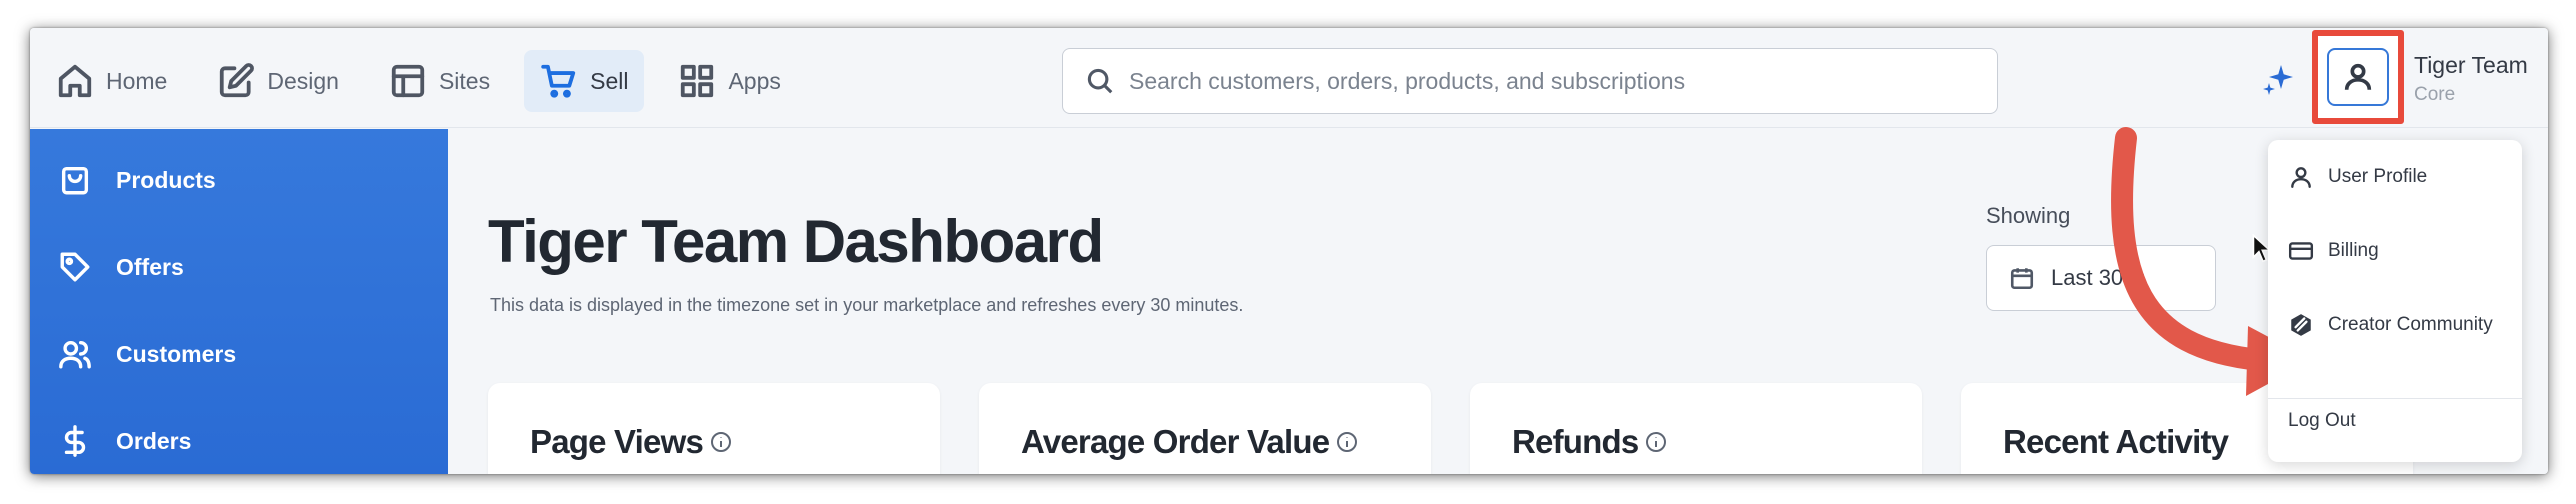 The image size is (2576, 504). What do you see at coordinates (1696, 428) in the screenshot?
I see `refunds-card: Refunds` at bounding box center [1696, 428].